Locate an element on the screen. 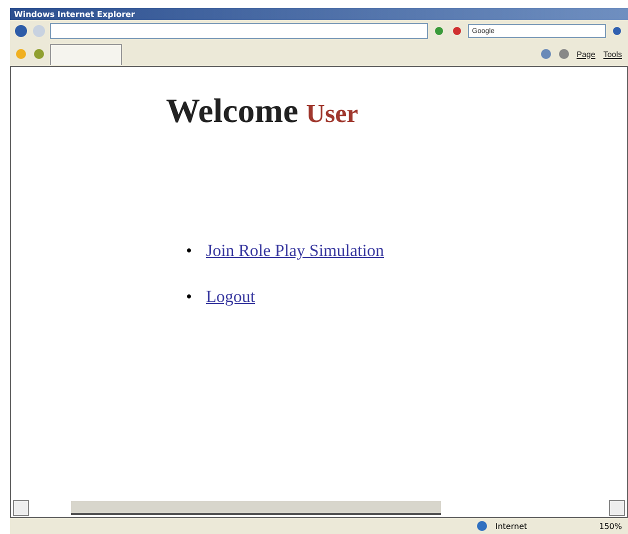  link: Join Role Play Simulation is located at coordinates (295, 251).